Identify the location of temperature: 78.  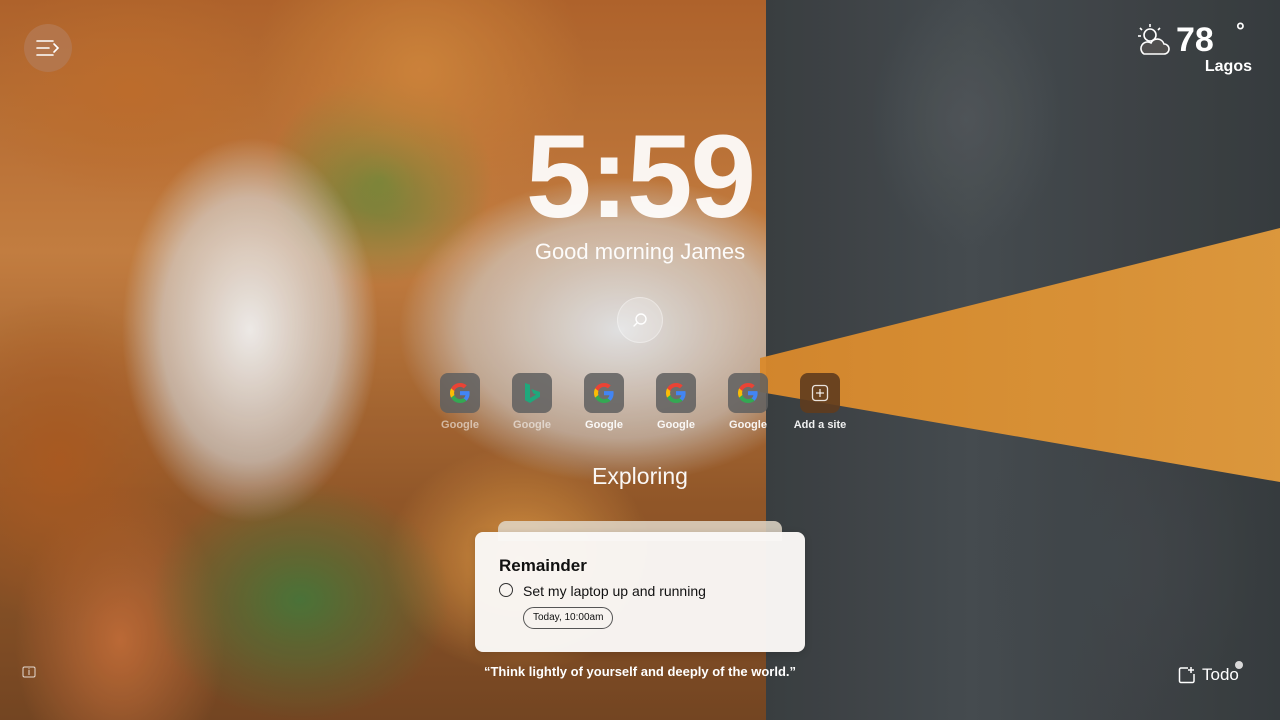
(1195, 40).